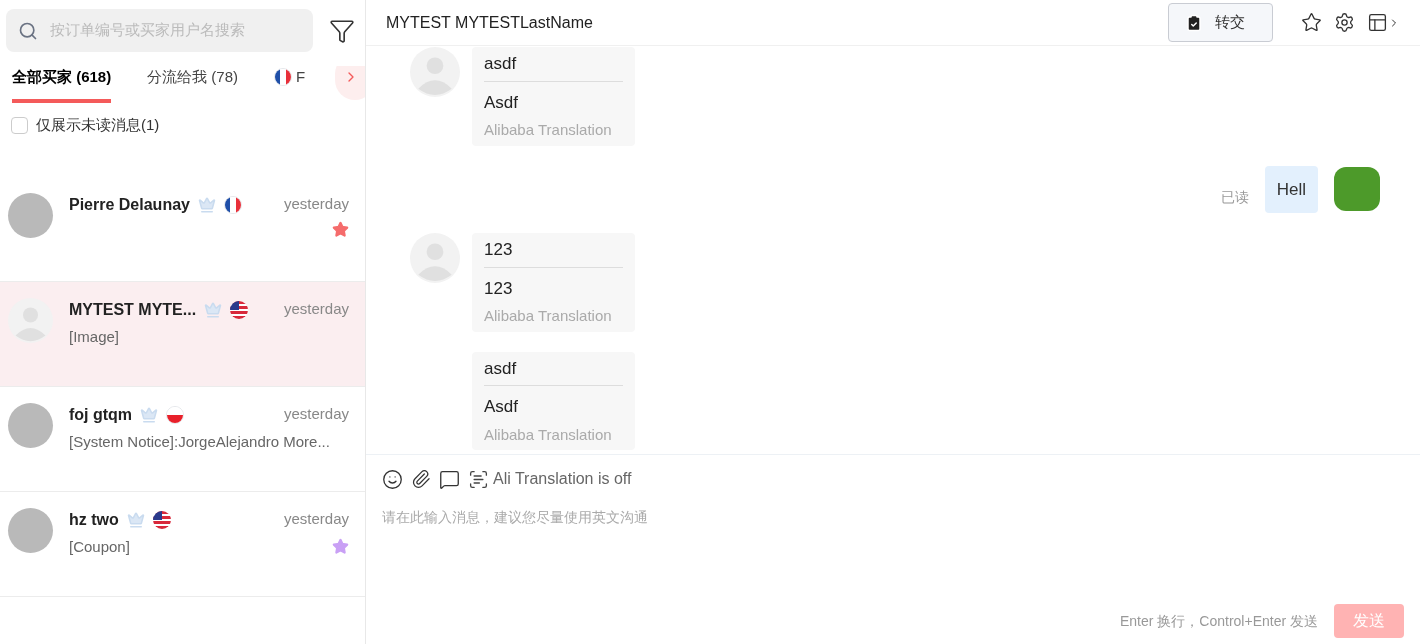  What do you see at coordinates (499, 288) in the screenshot?
I see `translated-text: 123` at bounding box center [499, 288].